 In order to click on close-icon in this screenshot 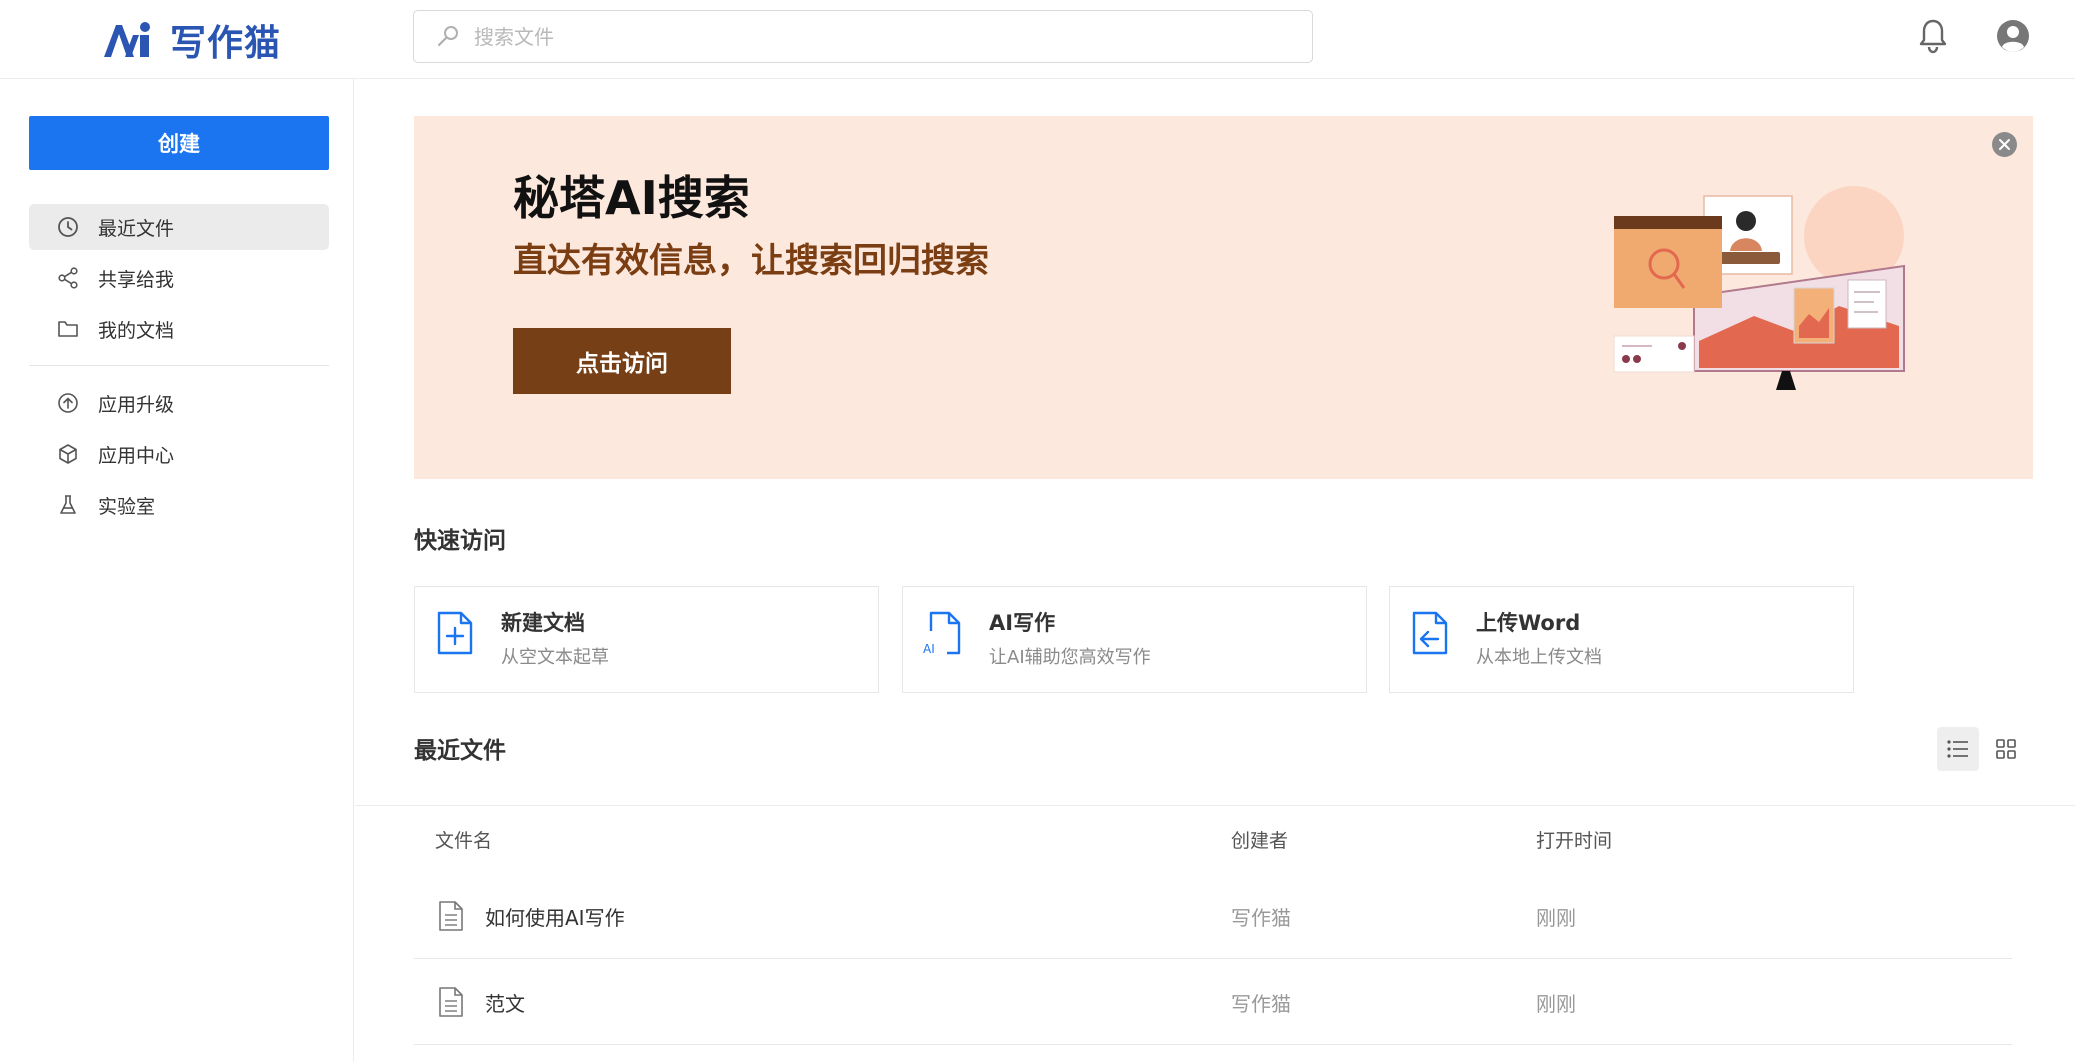, I will do `click(2004, 144)`.